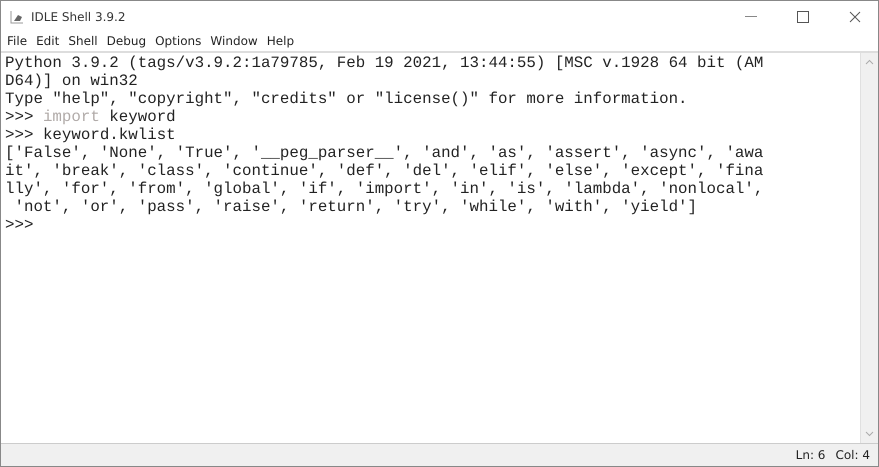 Image resolution: width=879 pixels, height=467 pixels. I want to click on menu-item: Edit, so click(48, 41).